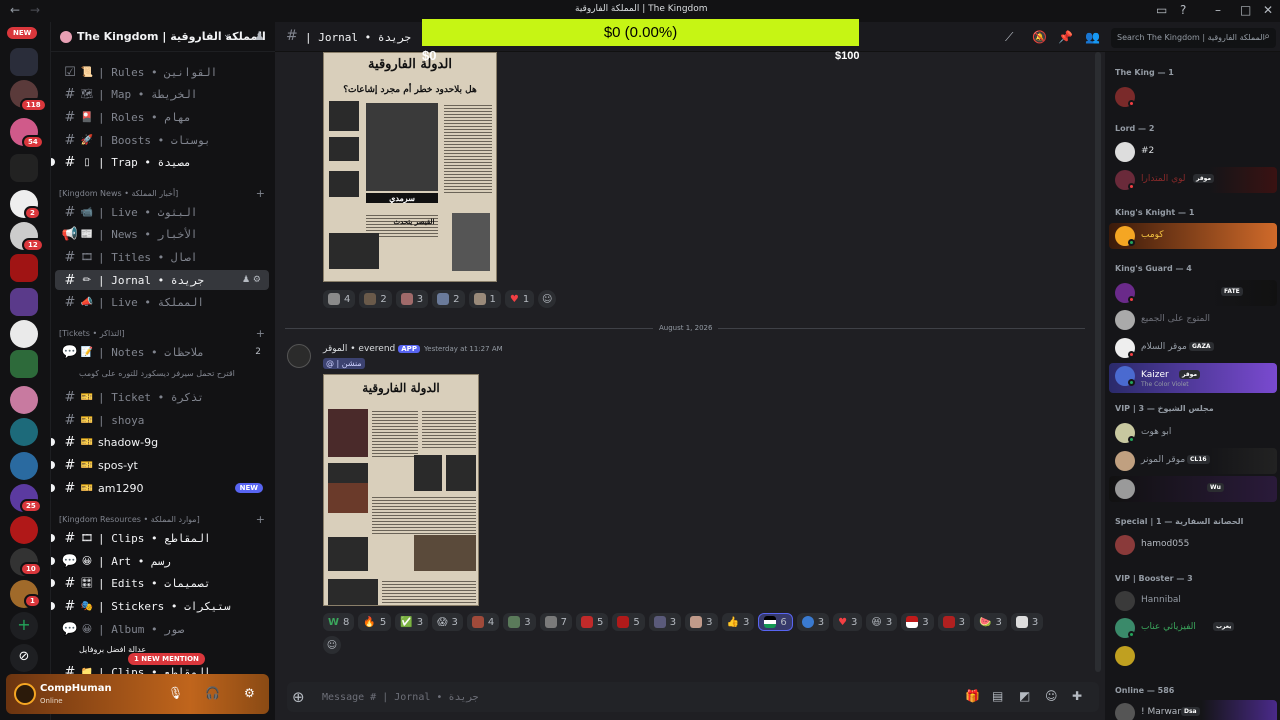  What do you see at coordinates (76, 688) in the screenshot?
I see `username: CompHuman` at bounding box center [76, 688].